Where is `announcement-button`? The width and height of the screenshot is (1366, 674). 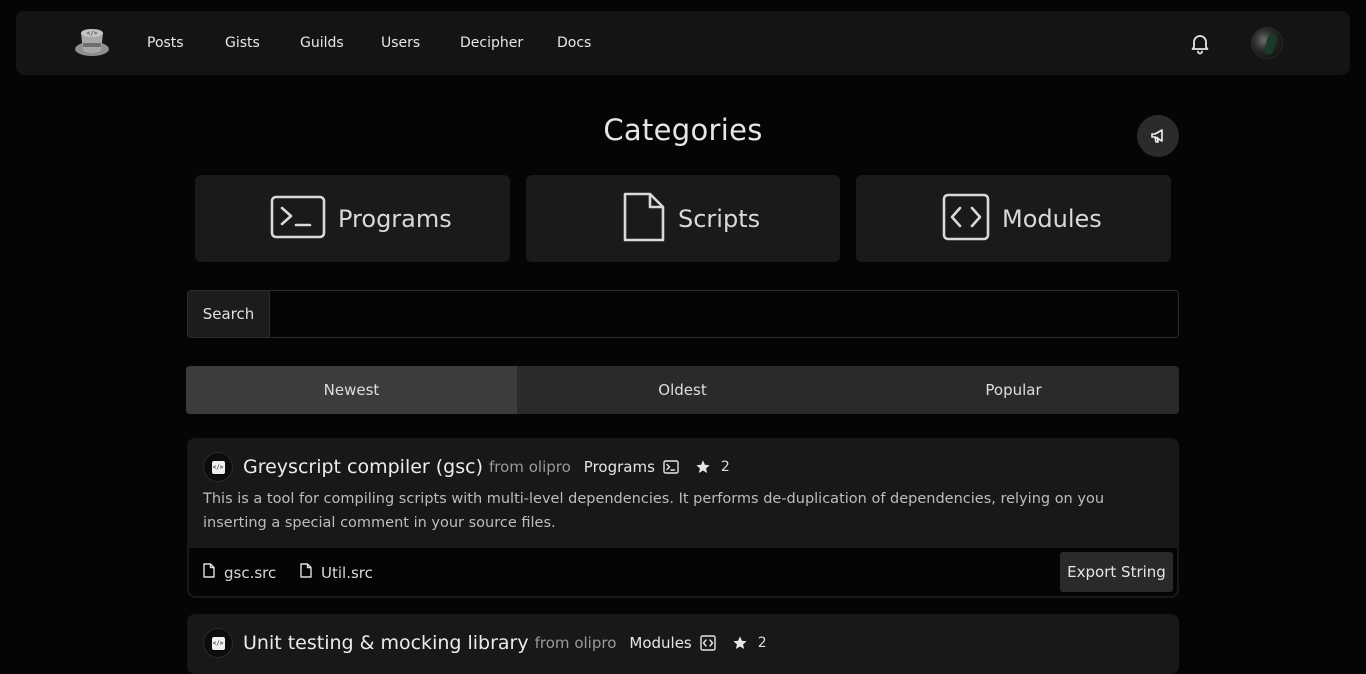 announcement-button is located at coordinates (1158, 136).